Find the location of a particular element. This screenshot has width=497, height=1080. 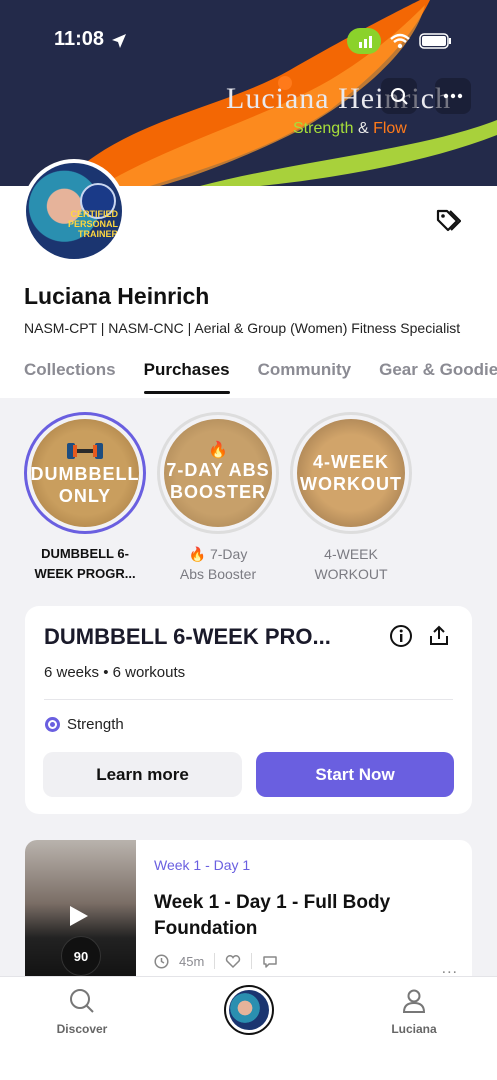

tab-gear-goodies: Gear & Goodies is located at coordinates (438, 377).